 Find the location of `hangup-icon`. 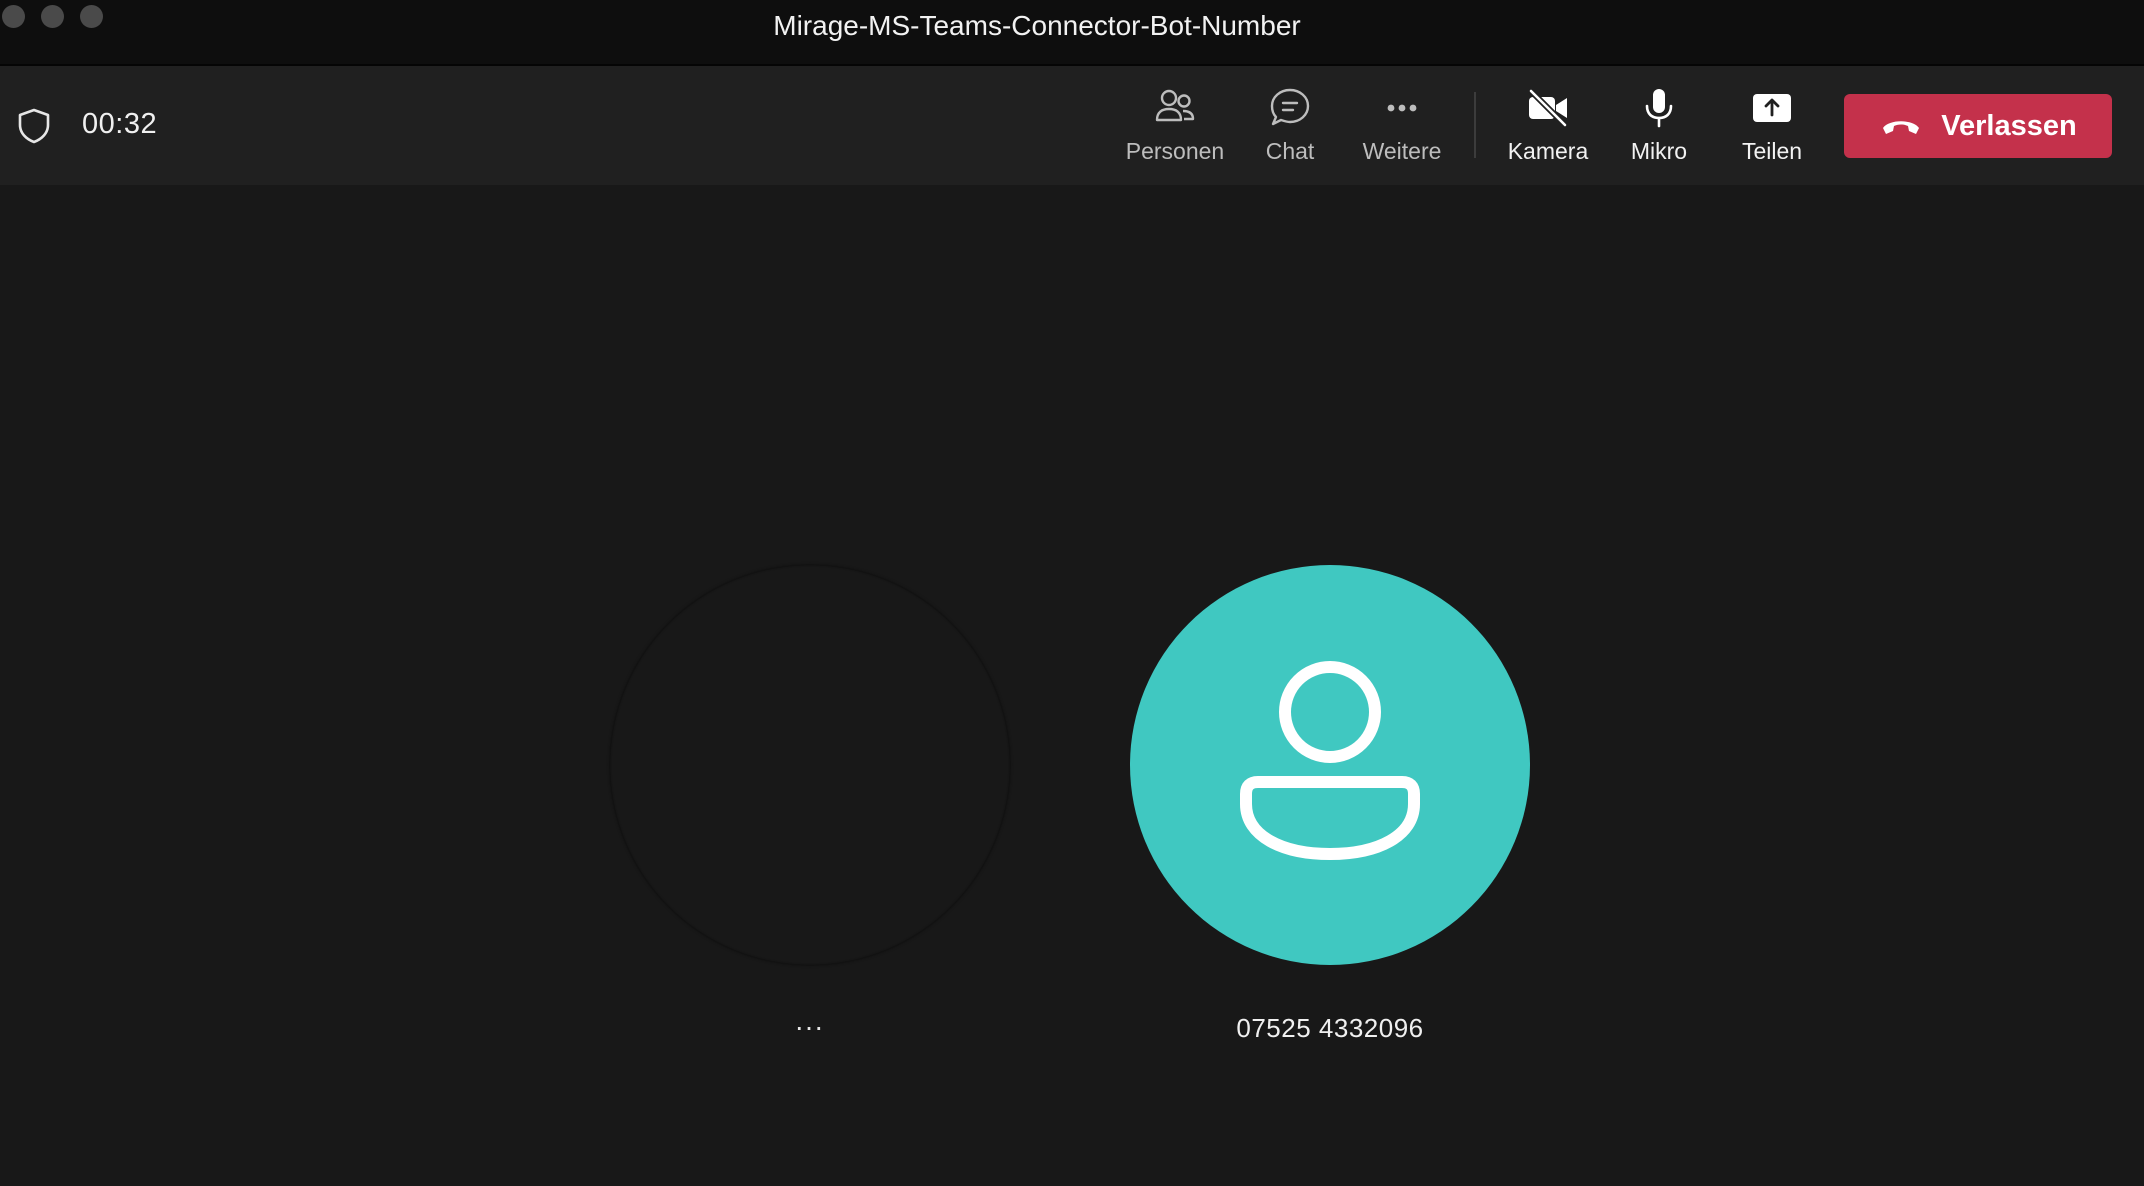

hangup-icon is located at coordinates (1901, 127).